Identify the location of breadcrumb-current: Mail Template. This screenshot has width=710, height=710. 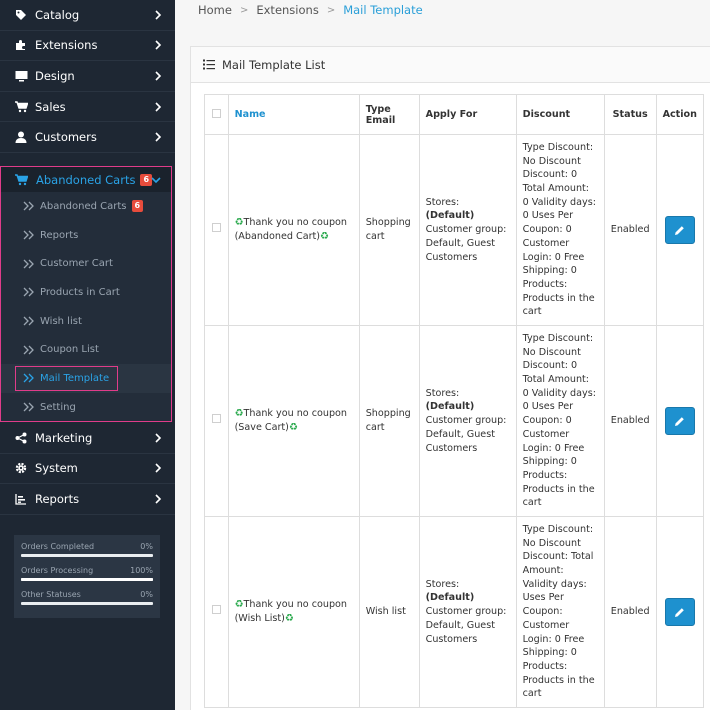
(383, 10).